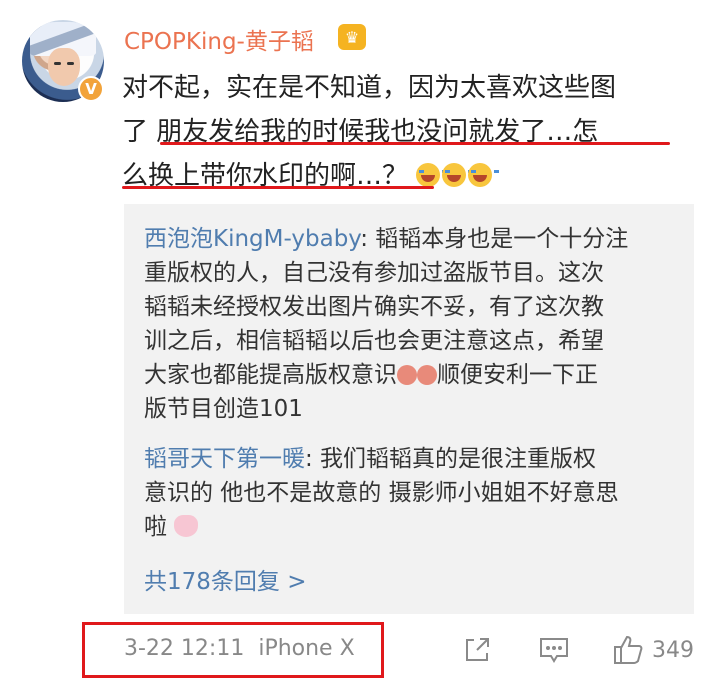 This screenshot has height=687, width=702. I want to click on comment-line: 么换上带你水印的啊…？, so click(408, 176).